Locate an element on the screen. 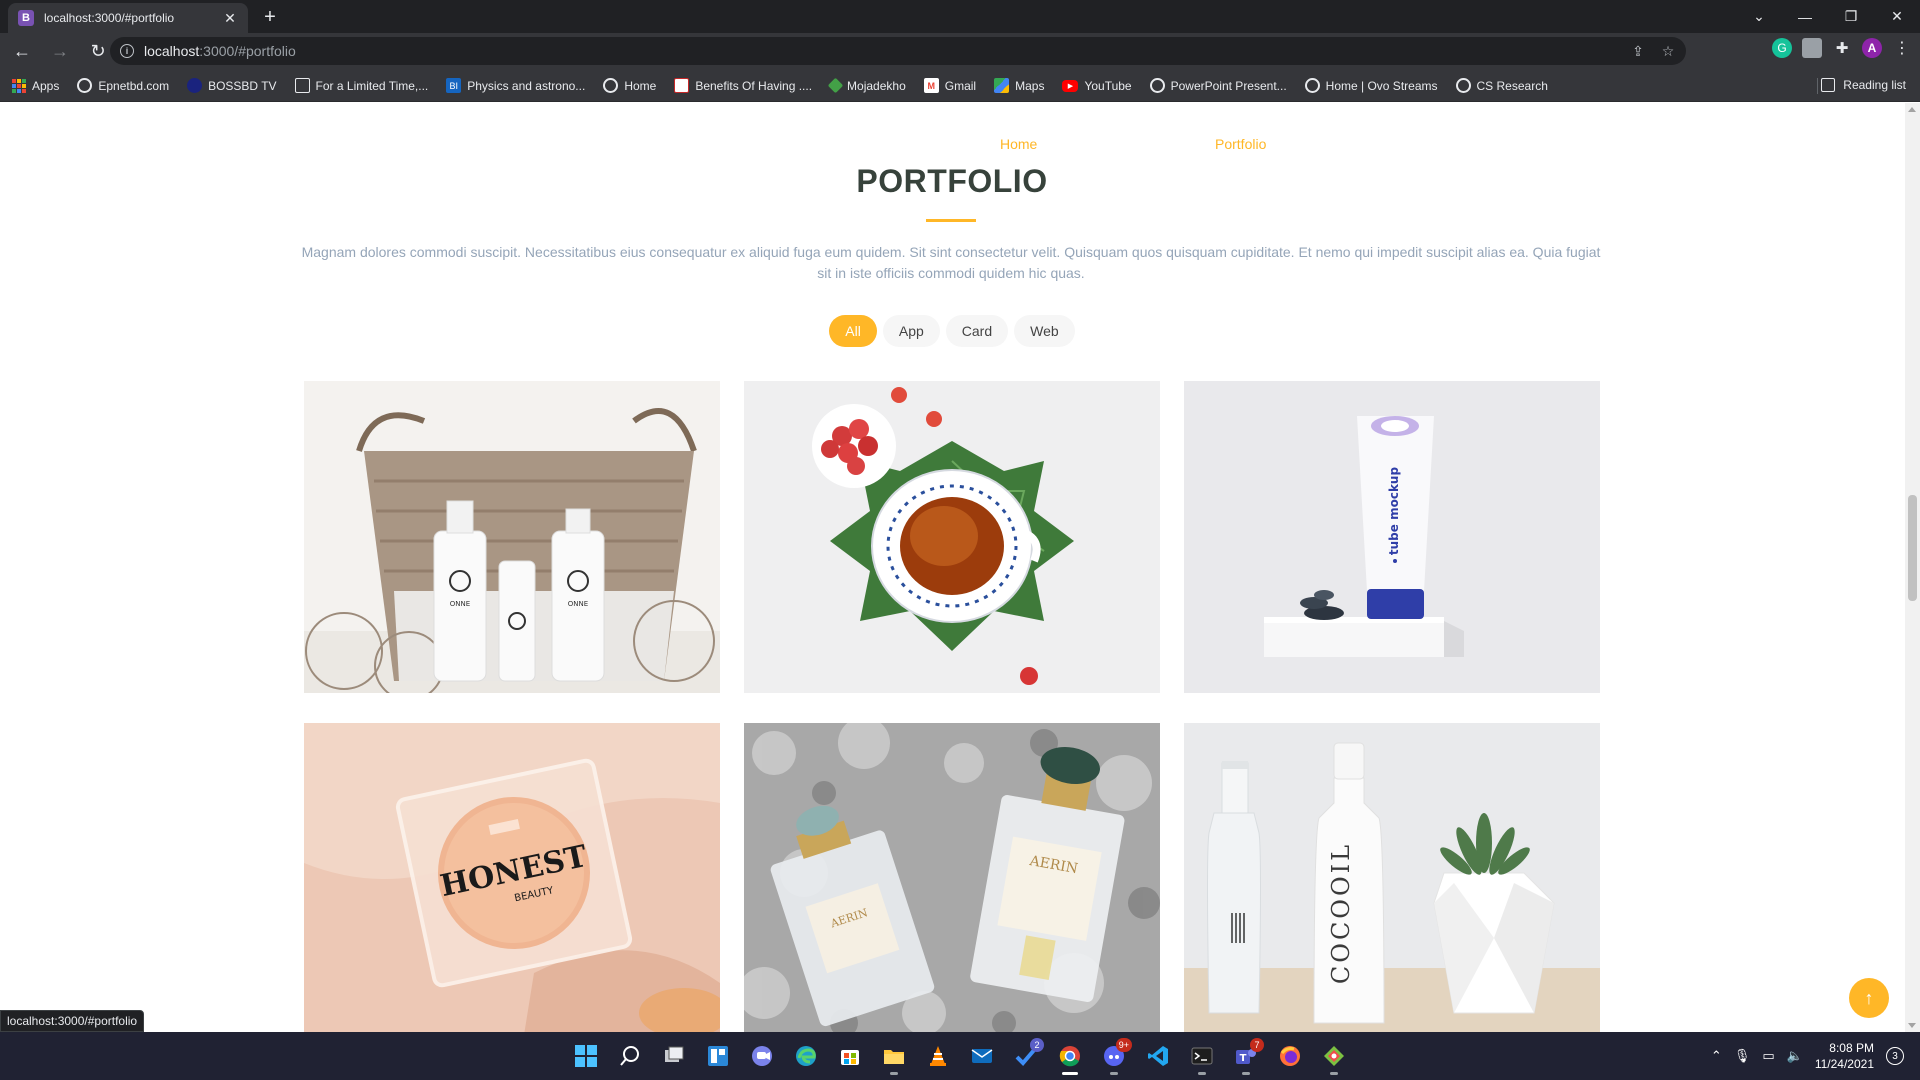  site-info-icon: i is located at coordinates (127, 51).